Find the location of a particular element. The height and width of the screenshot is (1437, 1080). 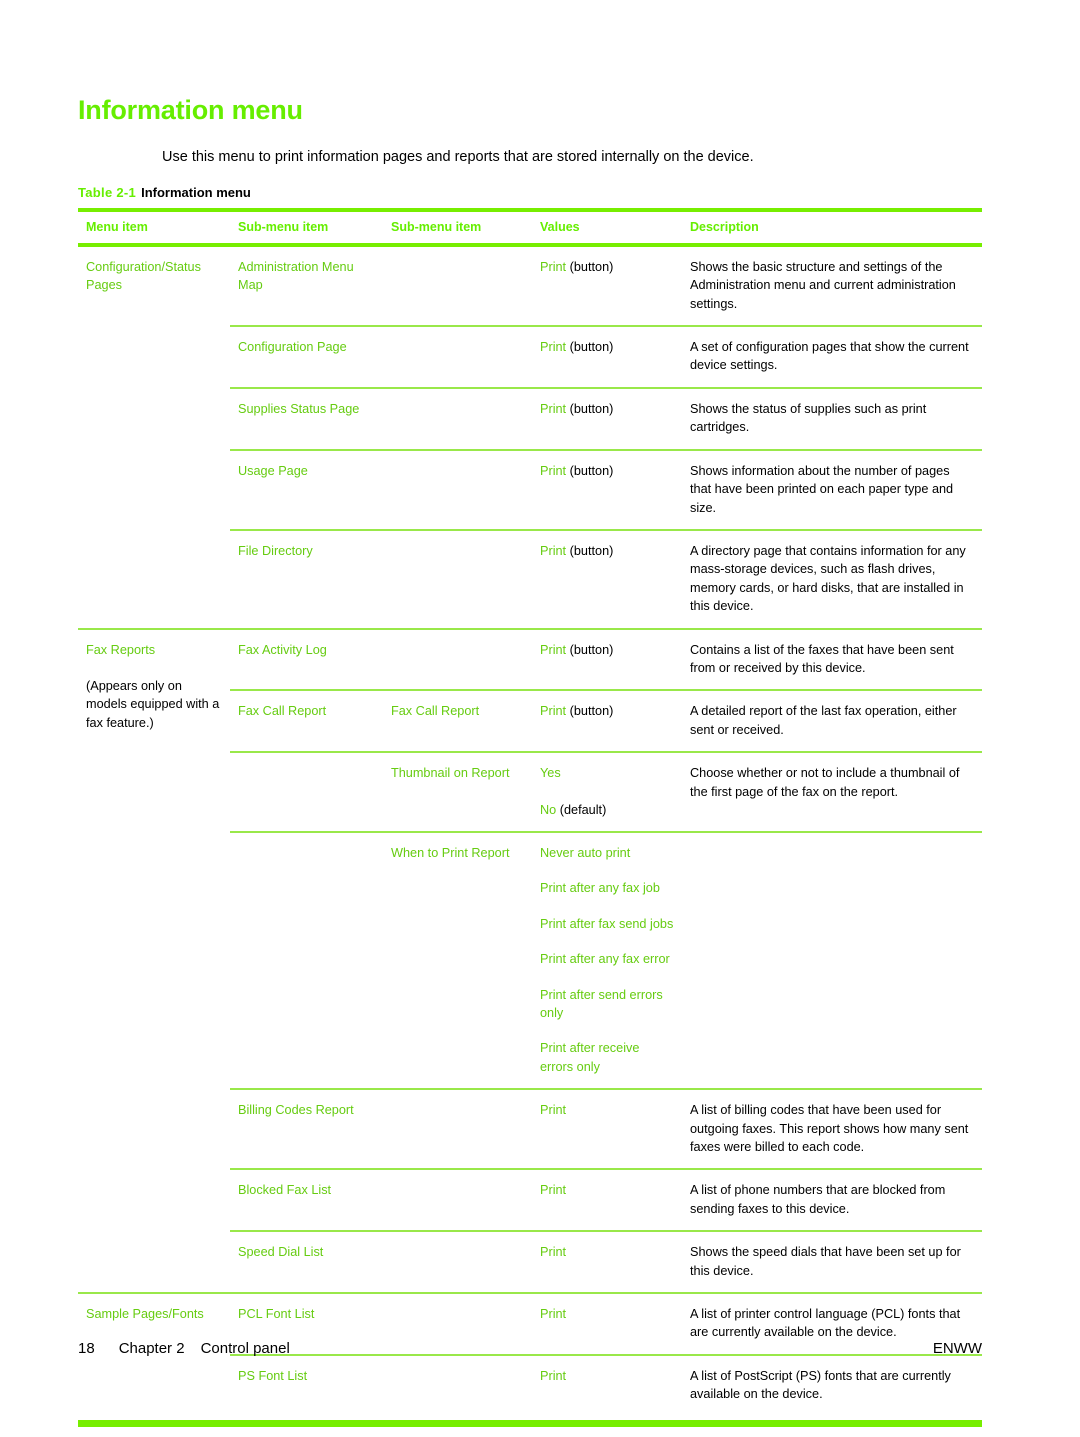

sub-menu-item-1-cell: PS Font List is located at coordinates (306, 1384).